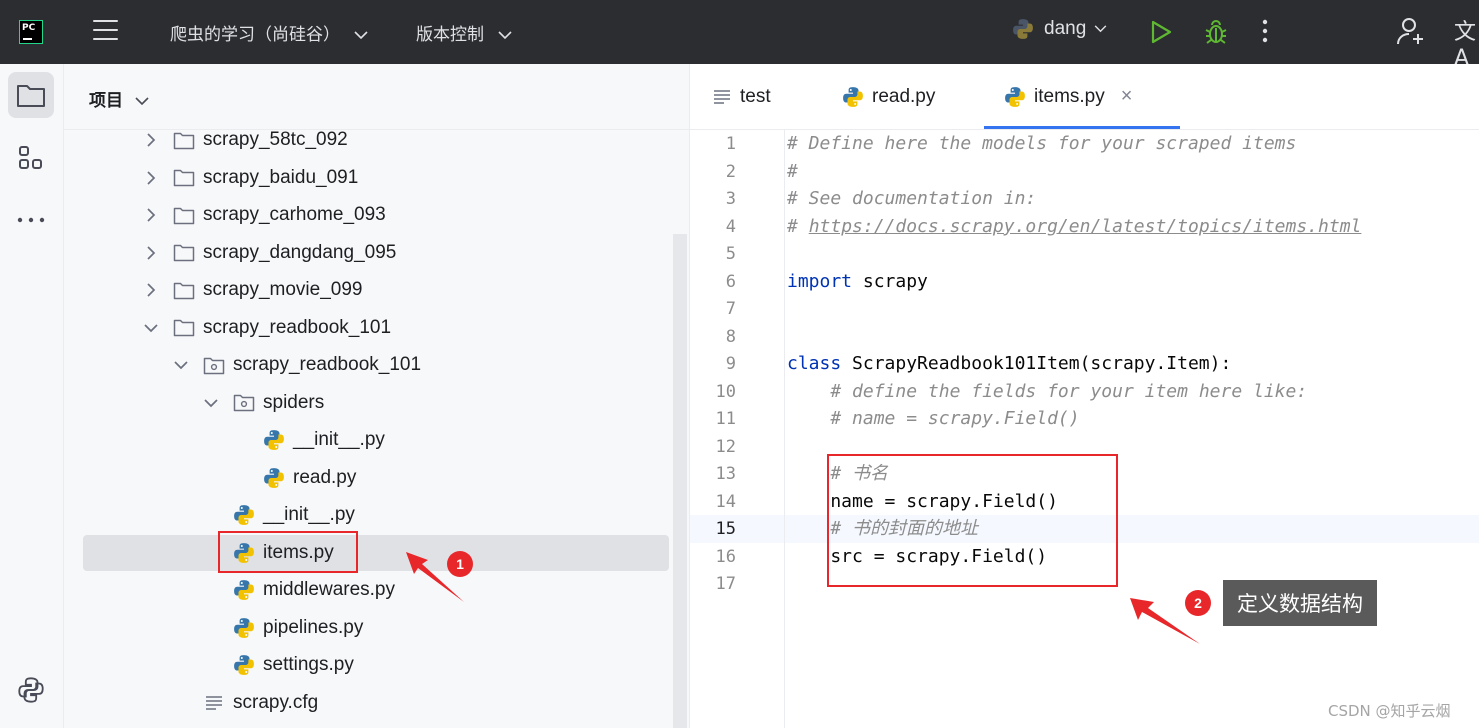 The width and height of the screenshot is (1479, 728). I want to click on project-panel-title: 项目, so click(119, 98).